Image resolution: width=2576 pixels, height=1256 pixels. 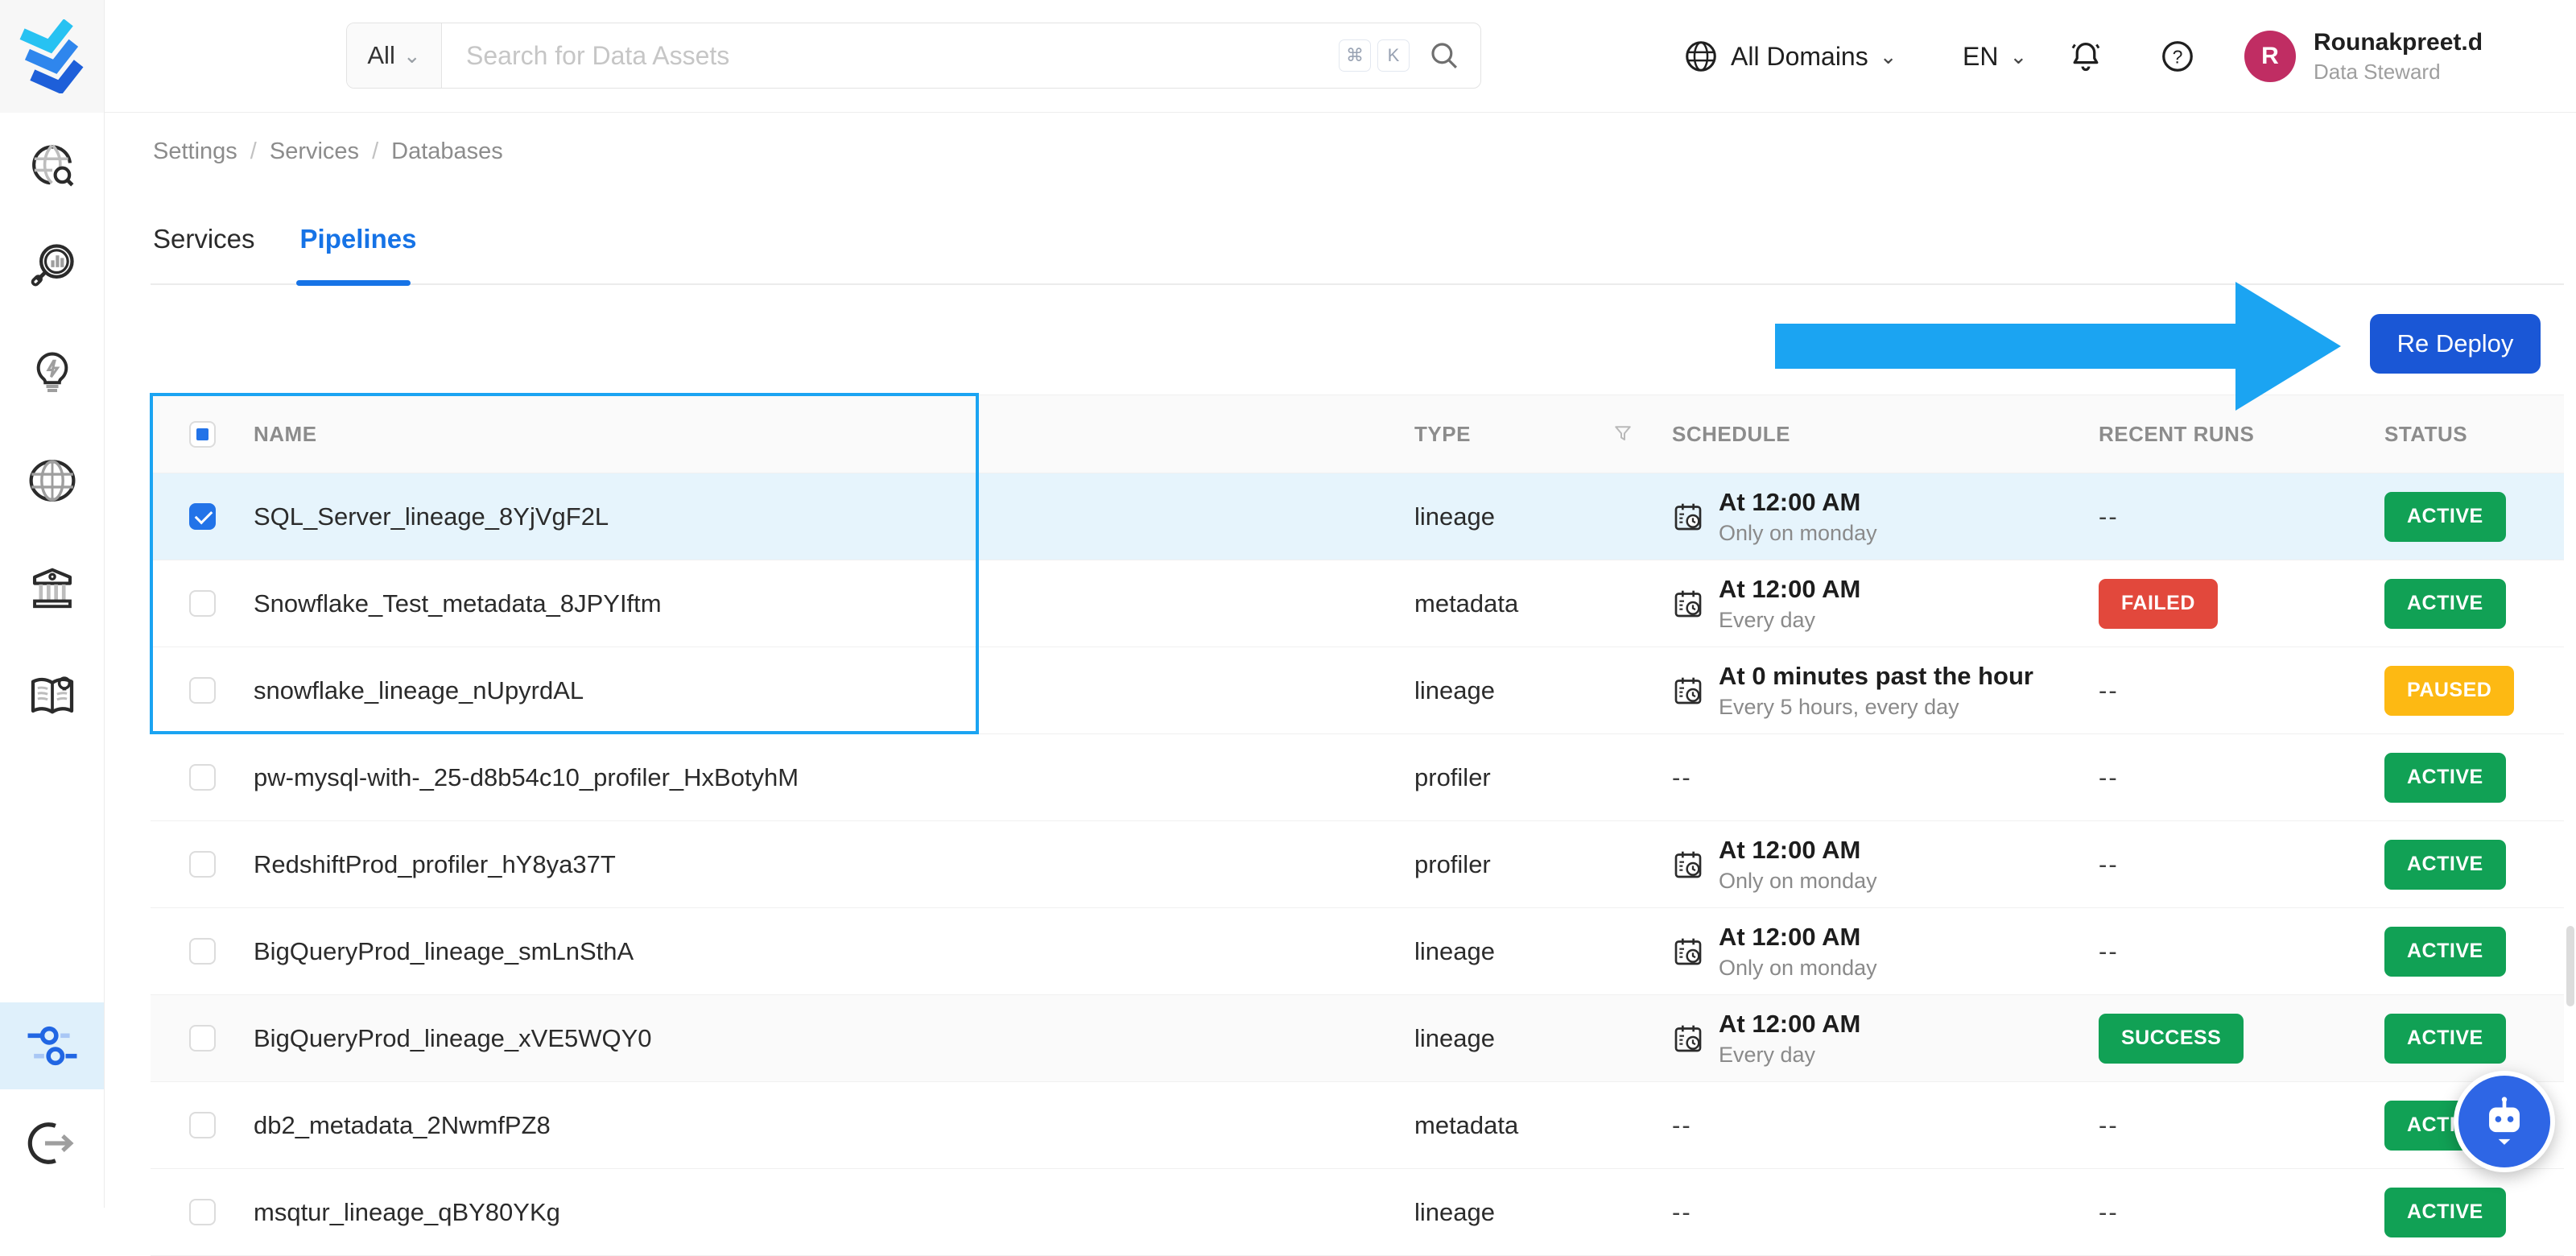 What do you see at coordinates (1355, 55) in the screenshot?
I see `cmd-key-badge: ⌘` at bounding box center [1355, 55].